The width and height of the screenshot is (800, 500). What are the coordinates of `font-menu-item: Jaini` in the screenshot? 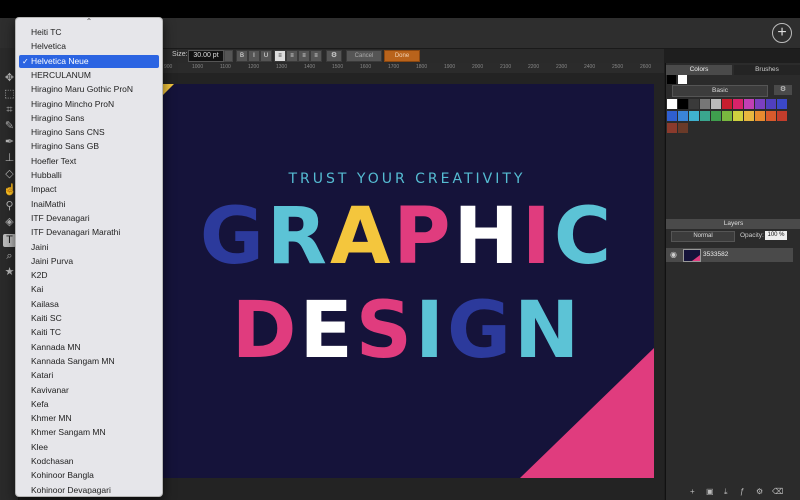 It's located at (89, 247).